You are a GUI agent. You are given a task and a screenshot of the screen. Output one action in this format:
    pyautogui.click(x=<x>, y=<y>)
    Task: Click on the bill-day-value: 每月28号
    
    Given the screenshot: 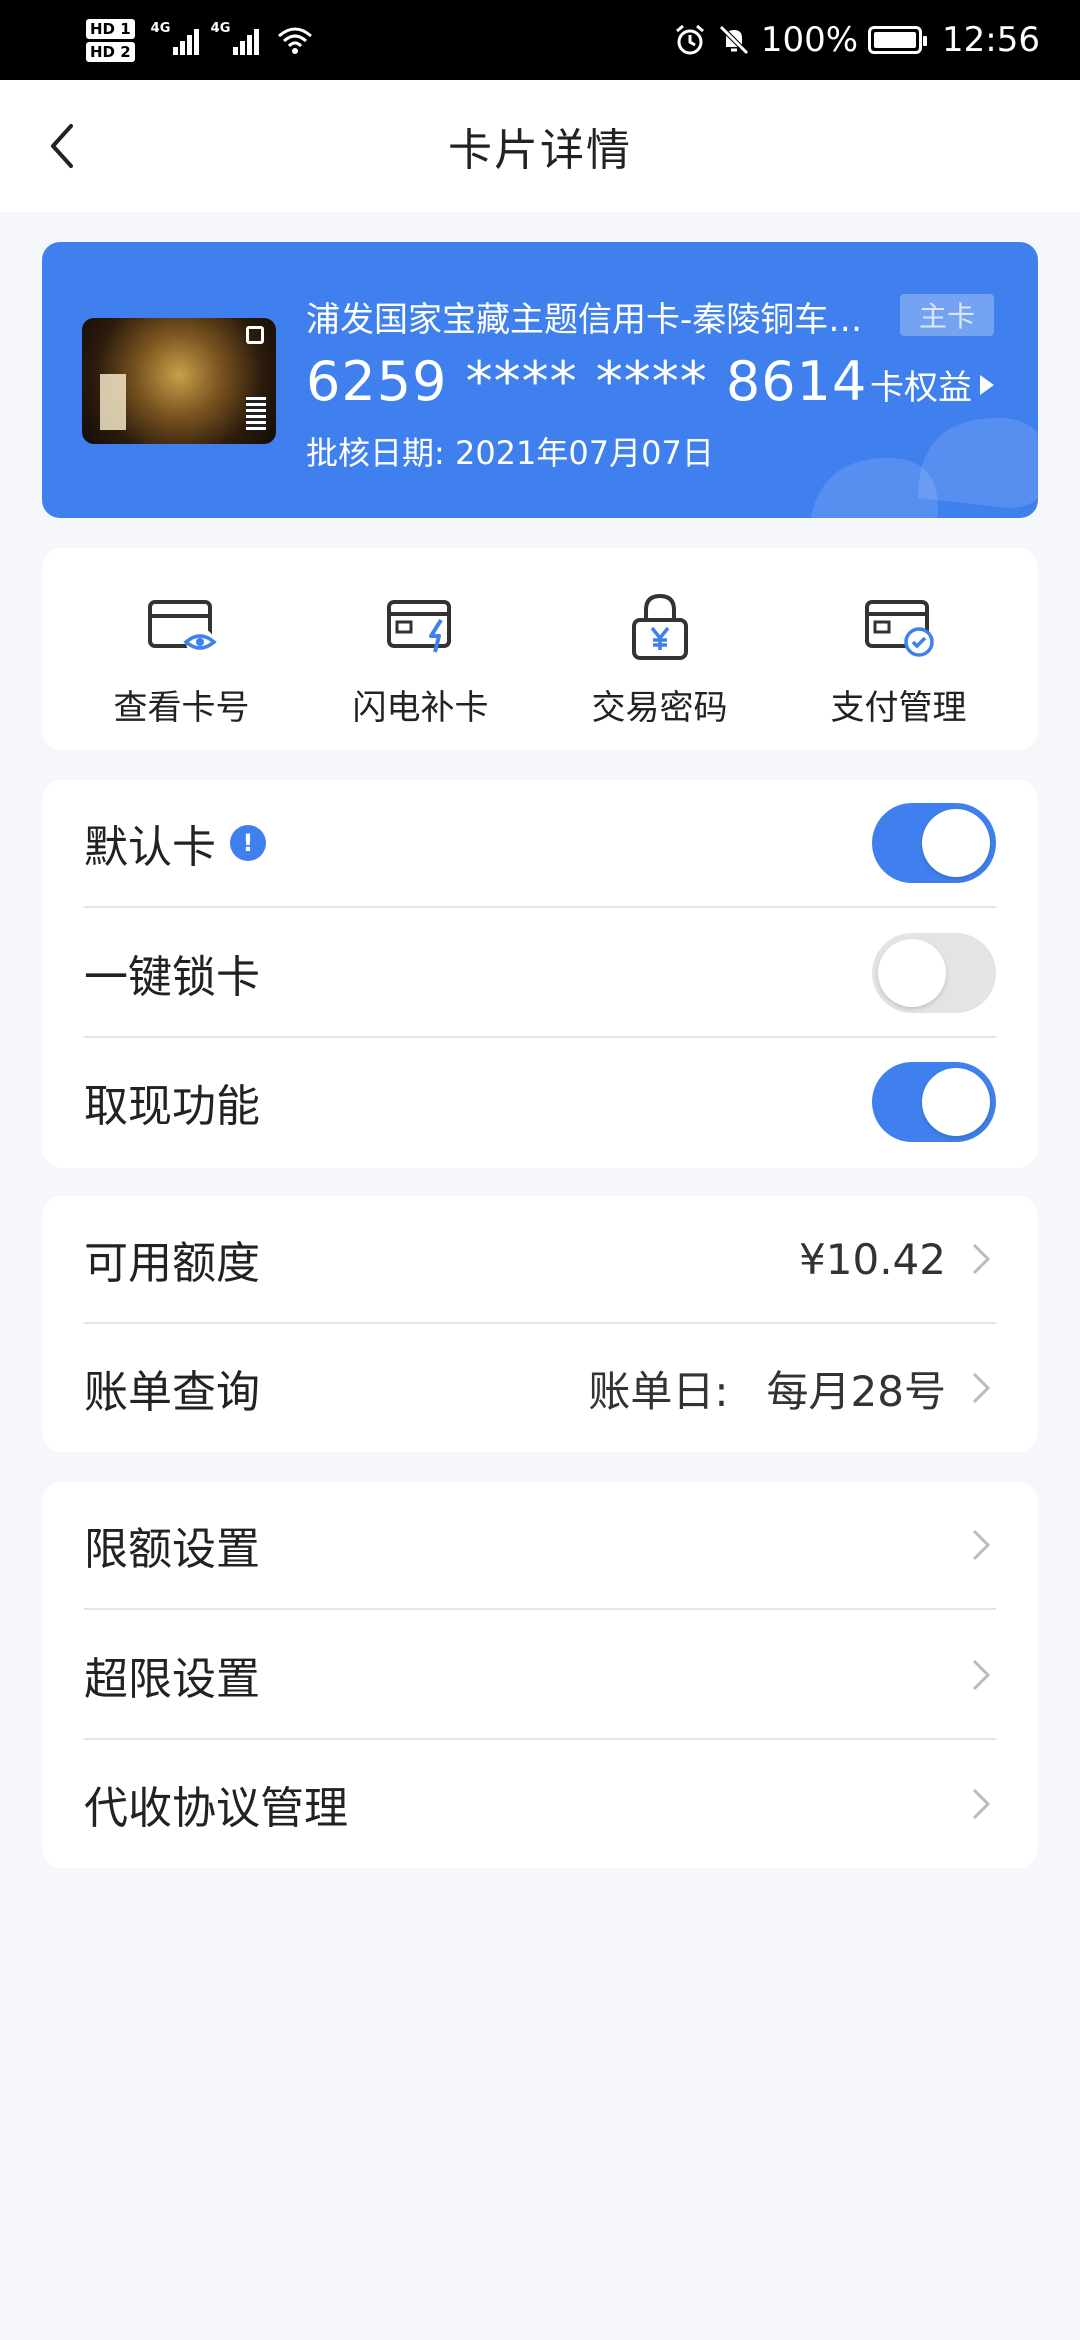 What is the action you would take?
    pyautogui.click(x=856, y=1391)
    